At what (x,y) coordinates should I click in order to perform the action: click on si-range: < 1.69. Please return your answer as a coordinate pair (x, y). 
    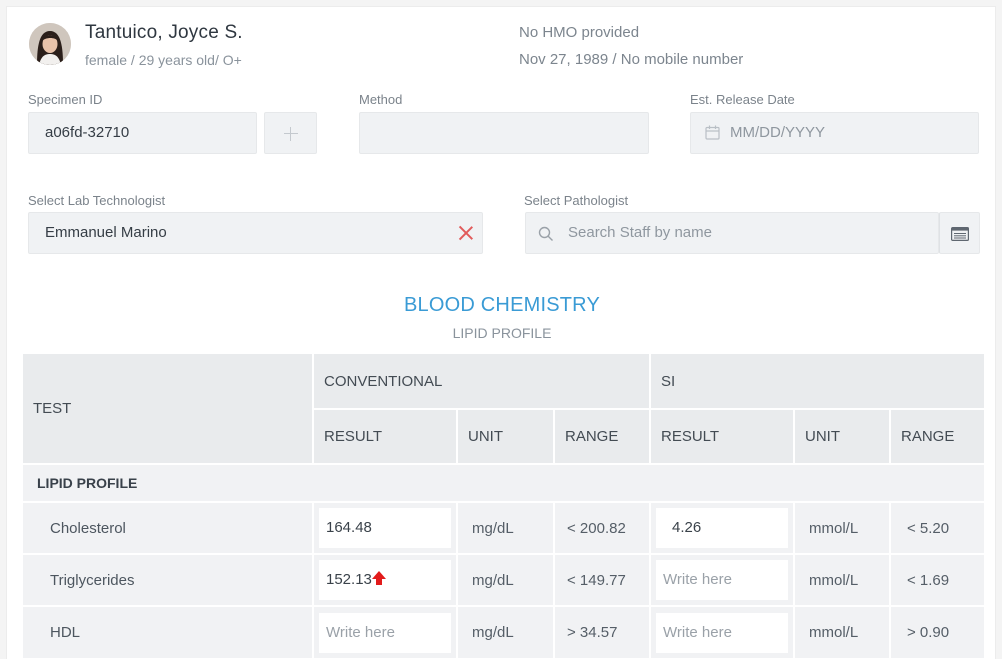
    Looking at the image, I should click on (938, 579).